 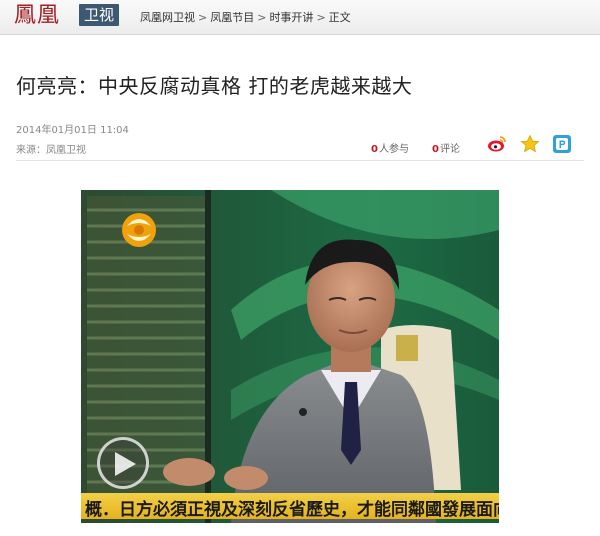 What do you see at coordinates (497, 144) in the screenshot?
I see `weibo-icon` at bounding box center [497, 144].